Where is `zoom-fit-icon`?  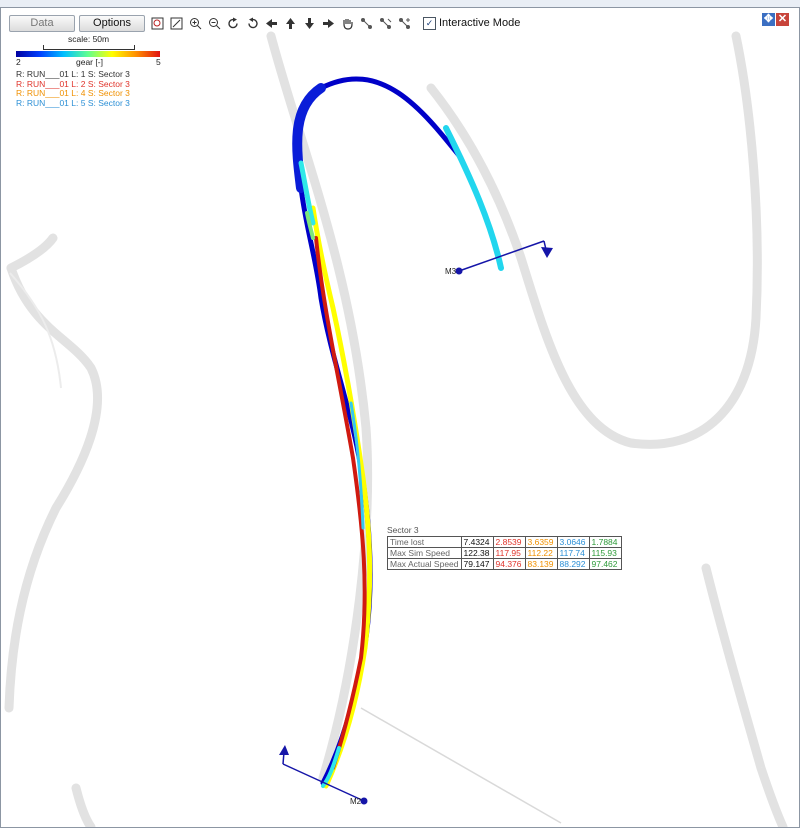 zoom-fit-icon is located at coordinates (176, 23).